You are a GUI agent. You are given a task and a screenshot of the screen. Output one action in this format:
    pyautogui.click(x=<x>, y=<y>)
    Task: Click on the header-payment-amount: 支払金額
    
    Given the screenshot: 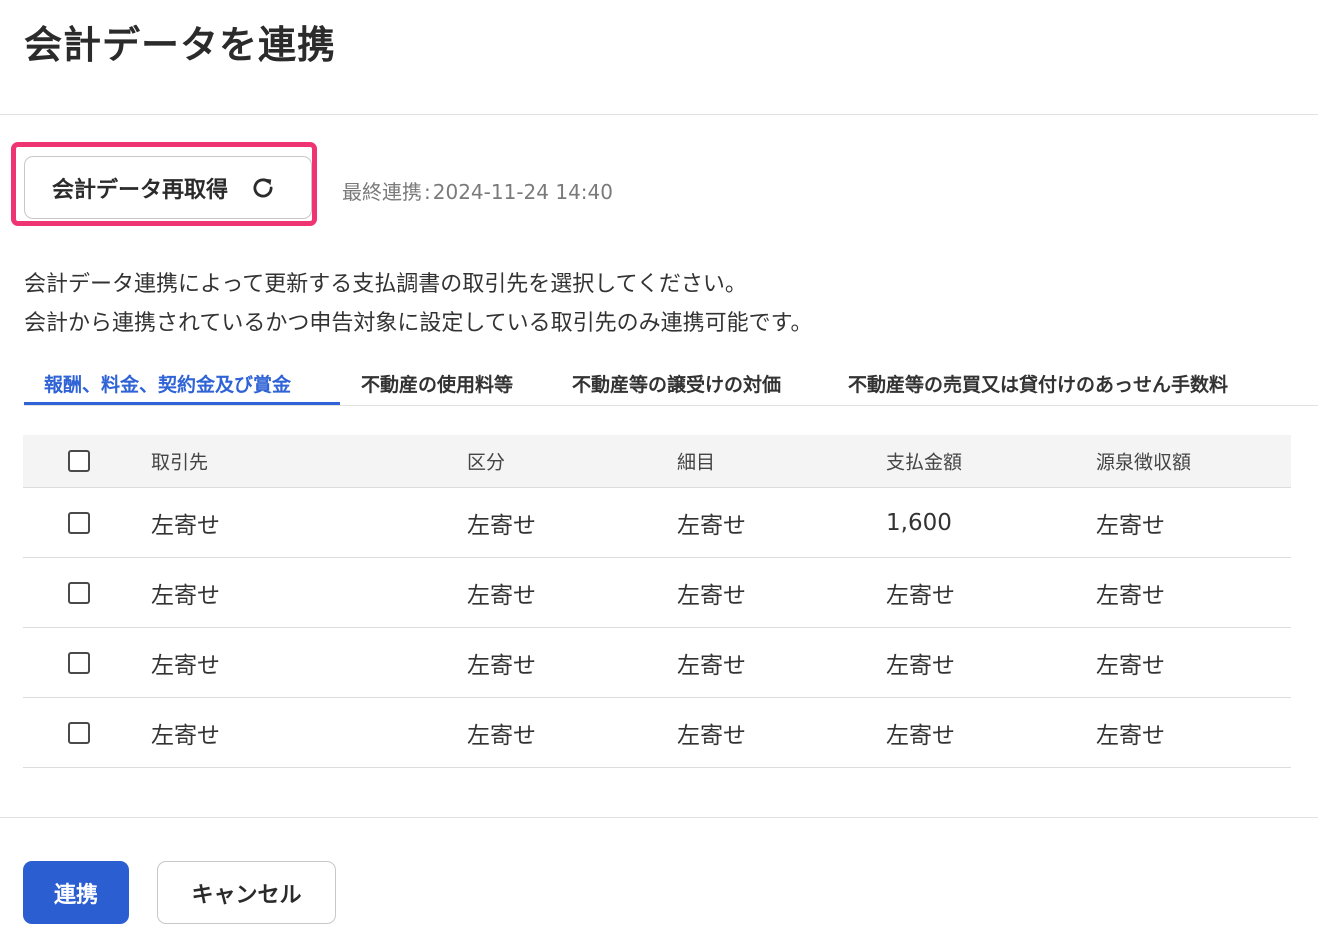 What is the action you would take?
    pyautogui.click(x=924, y=462)
    